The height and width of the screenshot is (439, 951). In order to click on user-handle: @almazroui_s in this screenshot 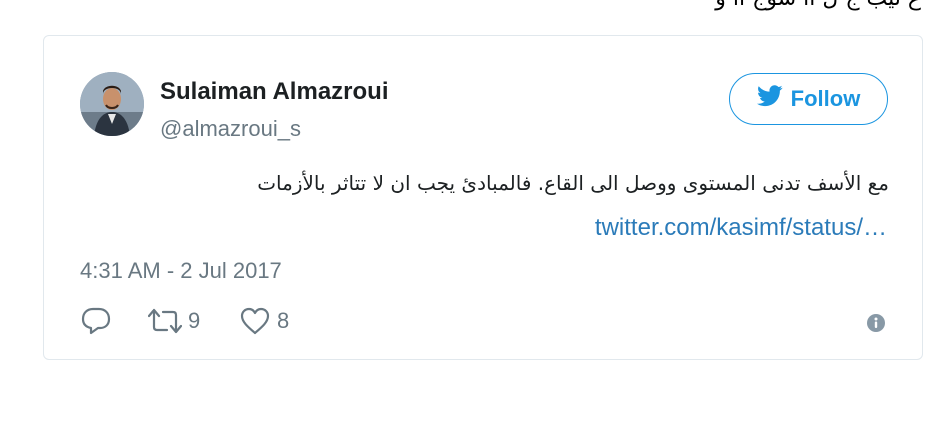, I will do `click(230, 129)`.